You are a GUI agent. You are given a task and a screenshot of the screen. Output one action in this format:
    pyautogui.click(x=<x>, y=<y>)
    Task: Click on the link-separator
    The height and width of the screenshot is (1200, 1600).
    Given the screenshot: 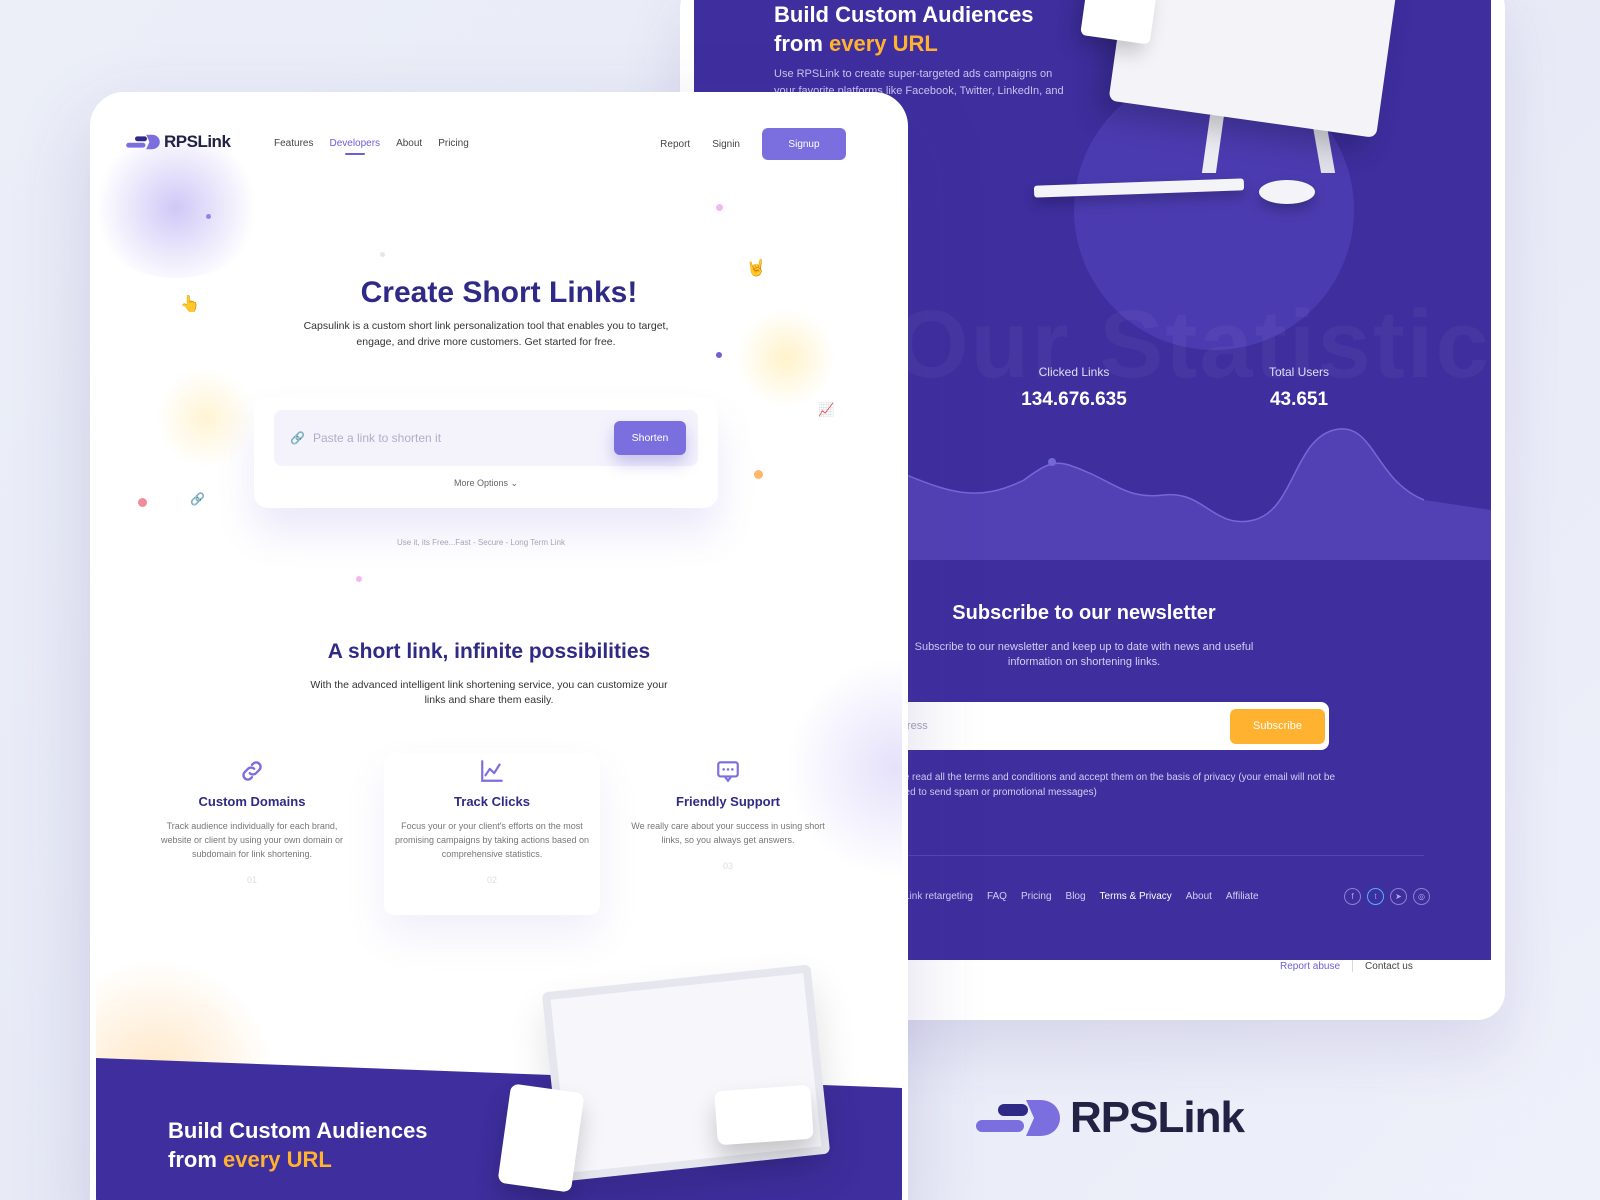 What is the action you would take?
    pyautogui.click(x=1353, y=966)
    